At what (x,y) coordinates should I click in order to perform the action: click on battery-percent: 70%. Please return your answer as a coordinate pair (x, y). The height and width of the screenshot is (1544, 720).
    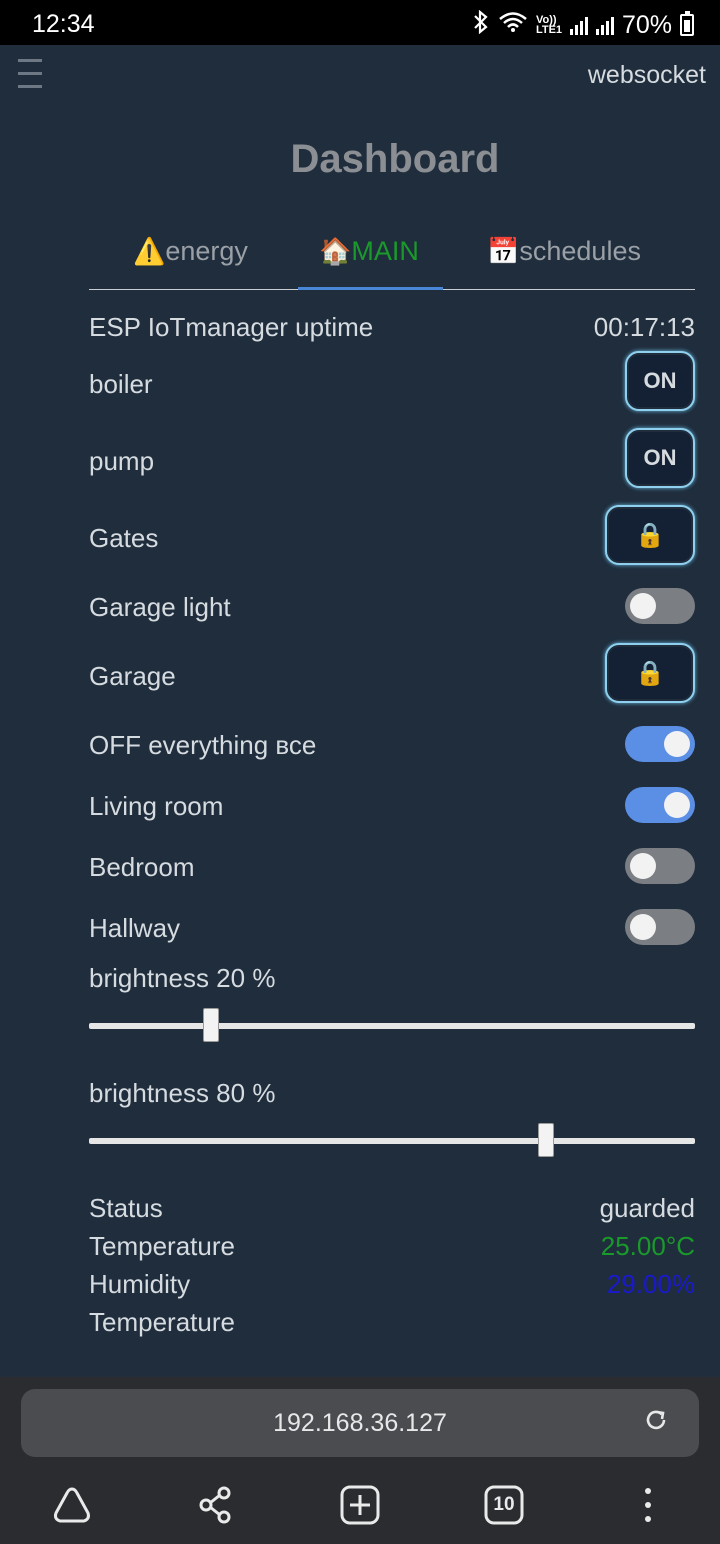
    Looking at the image, I should click on (646, 24).